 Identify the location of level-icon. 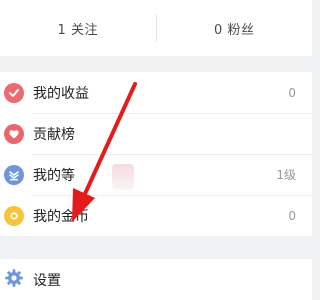
(14, 174).